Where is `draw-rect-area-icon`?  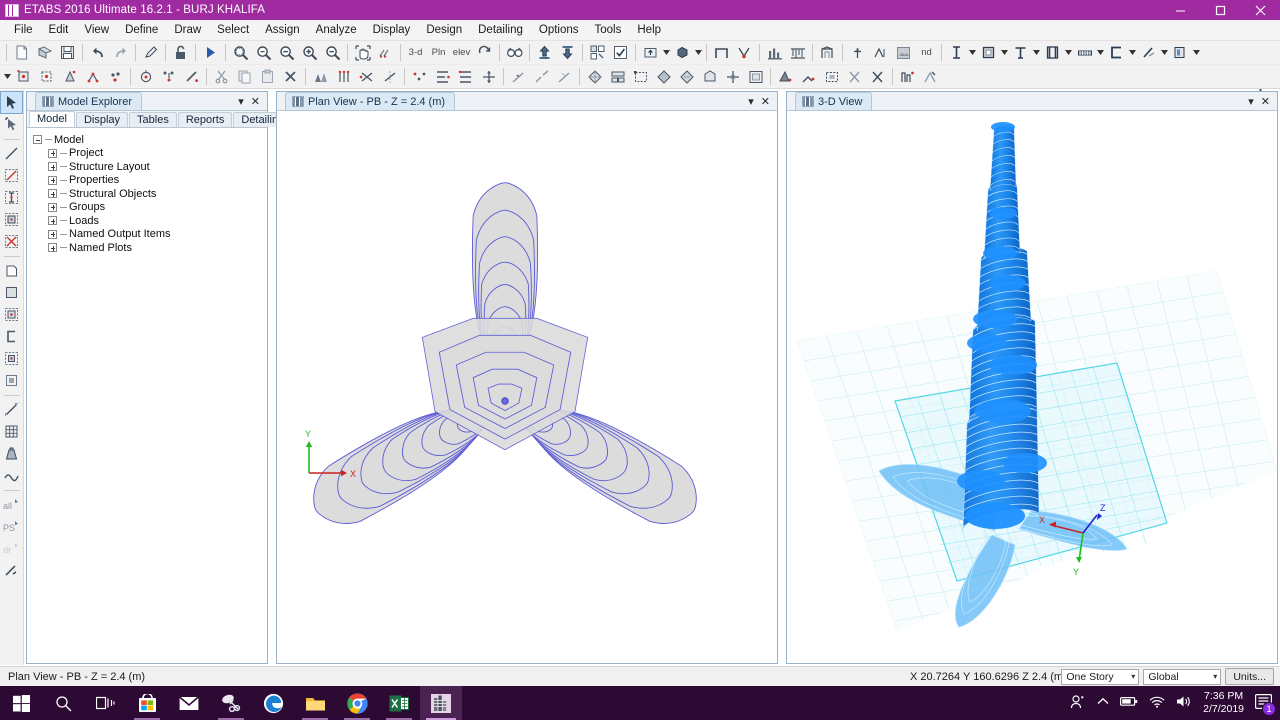
draw-rect-area-icon is located at coordinates (11, 292).